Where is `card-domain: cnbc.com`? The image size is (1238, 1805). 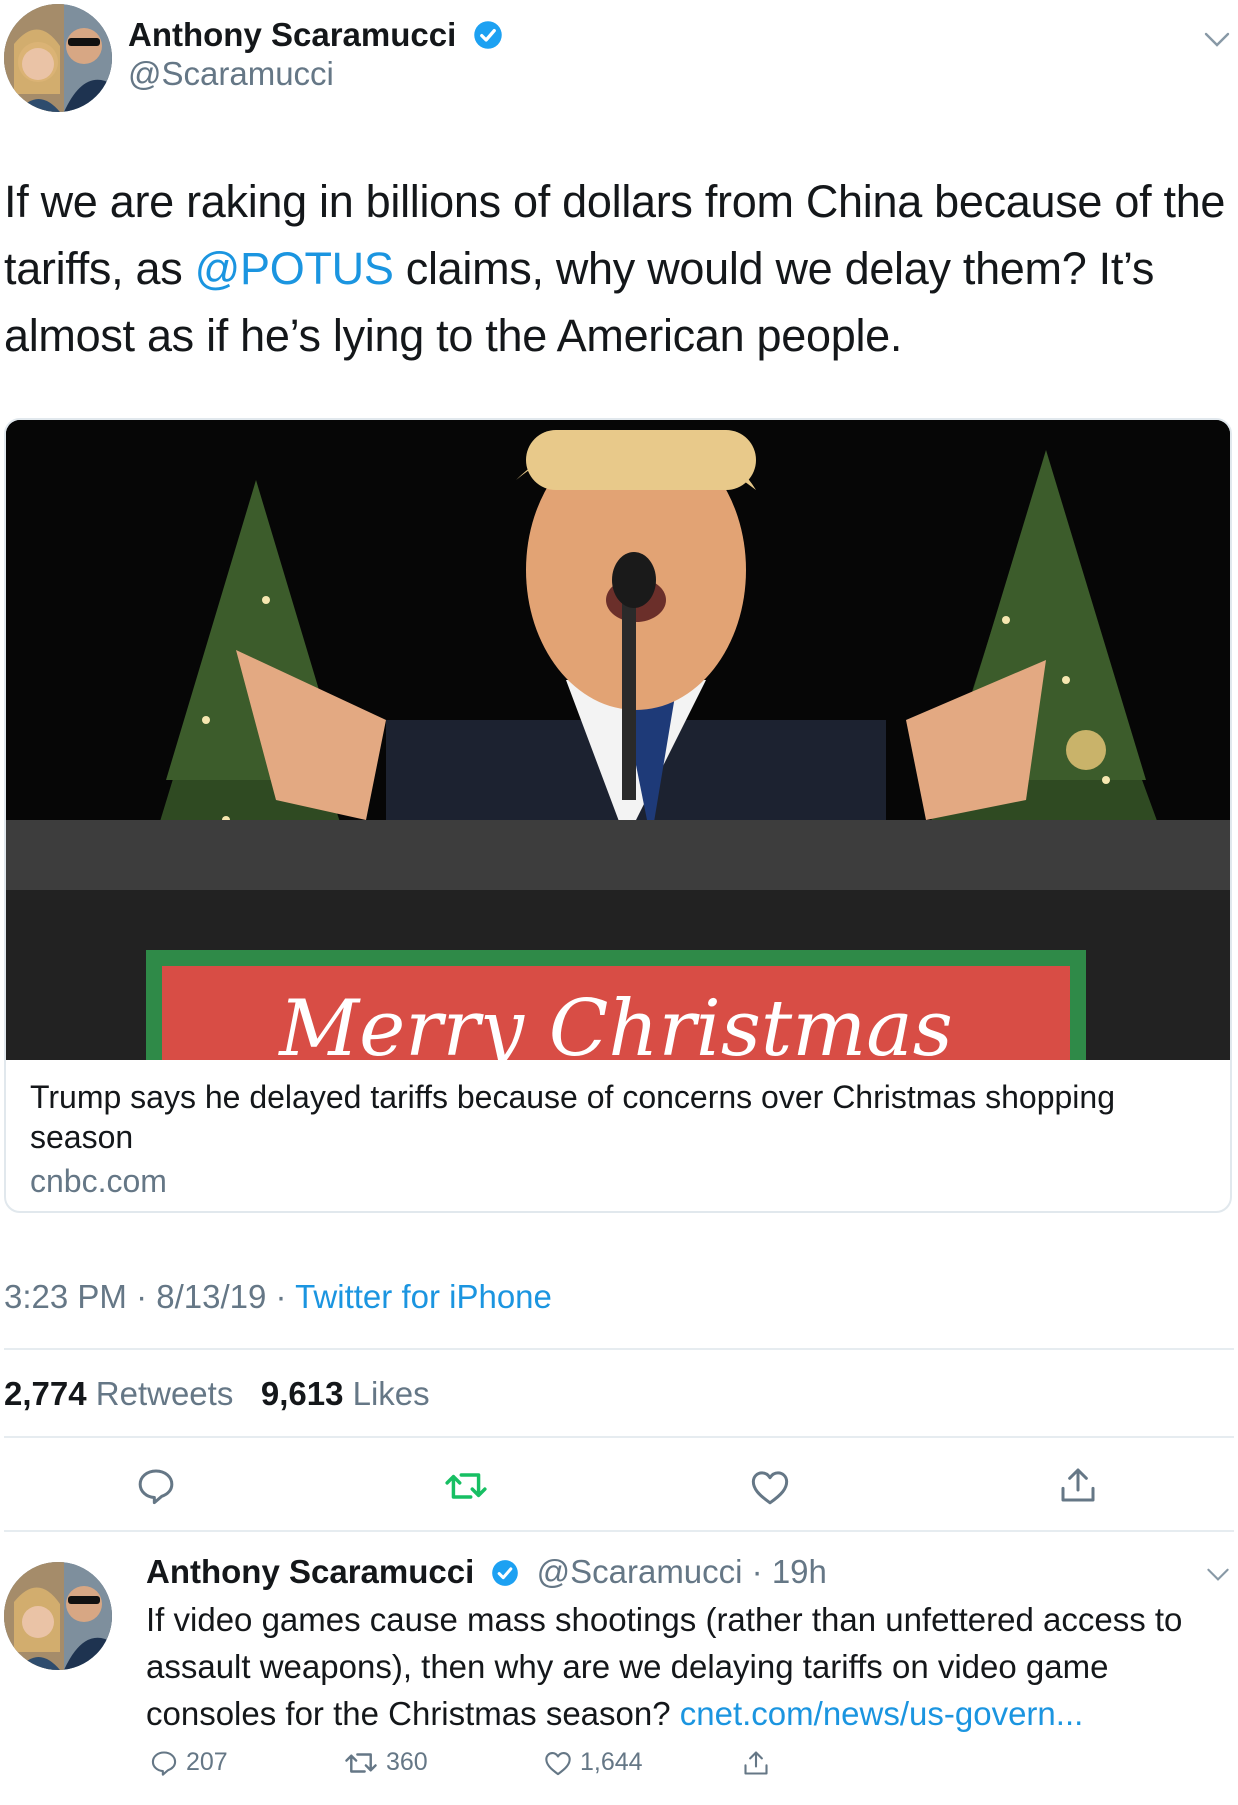 card-domain: cnbc.com is located at coordinates (98, 1181).